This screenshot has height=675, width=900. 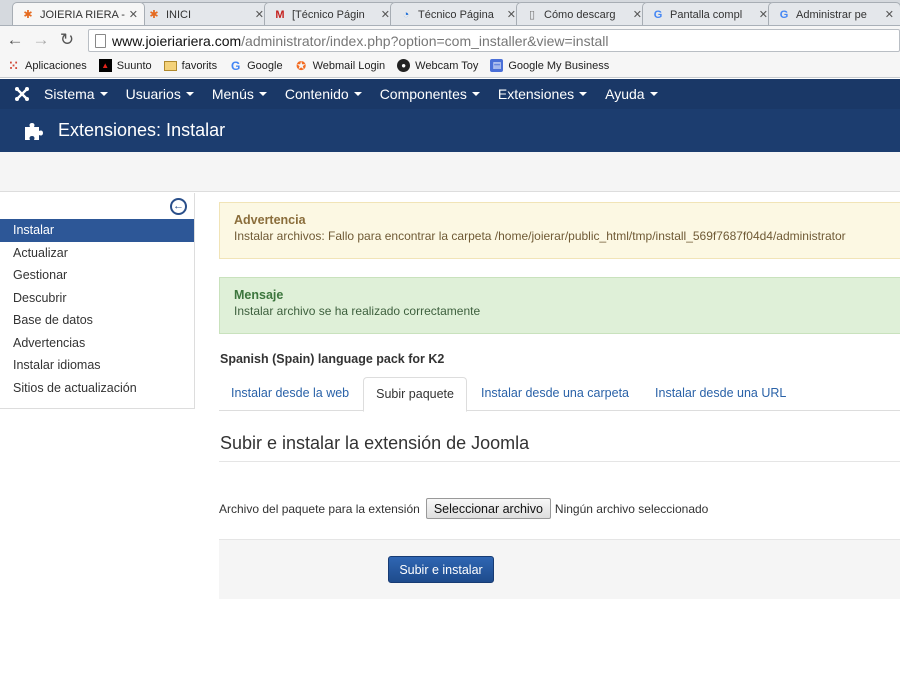 I want to click on bookmark-label: Google My Business, so click(x=559, y=65).